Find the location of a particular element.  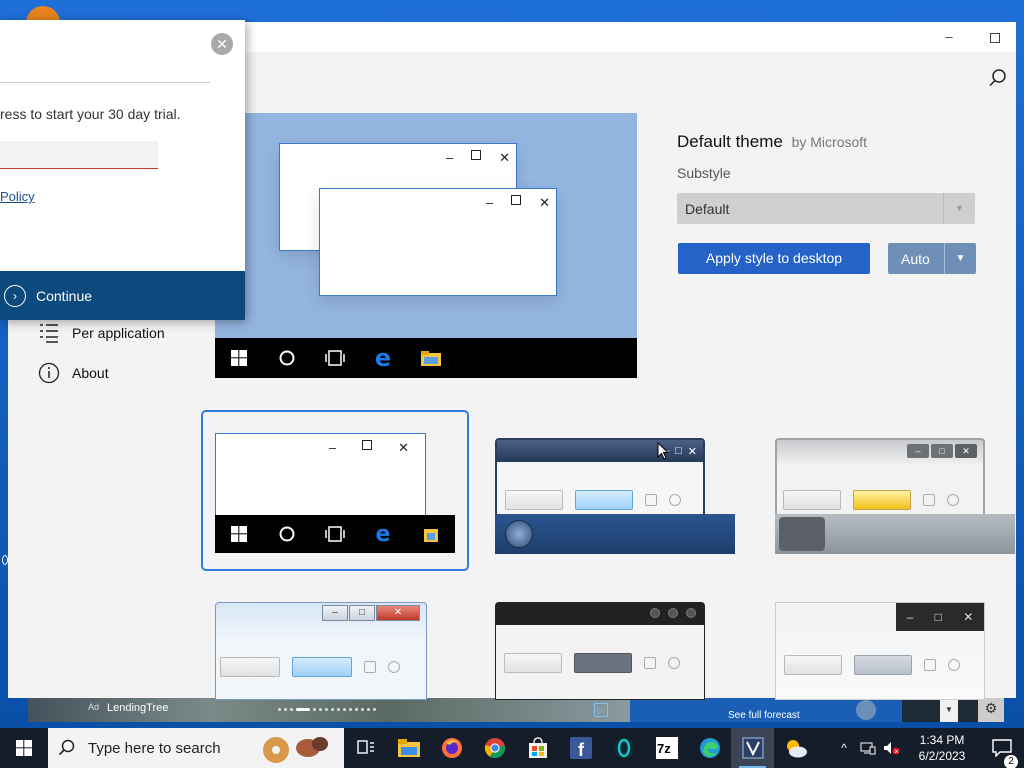

email-field is located at coordinates (79, 155).